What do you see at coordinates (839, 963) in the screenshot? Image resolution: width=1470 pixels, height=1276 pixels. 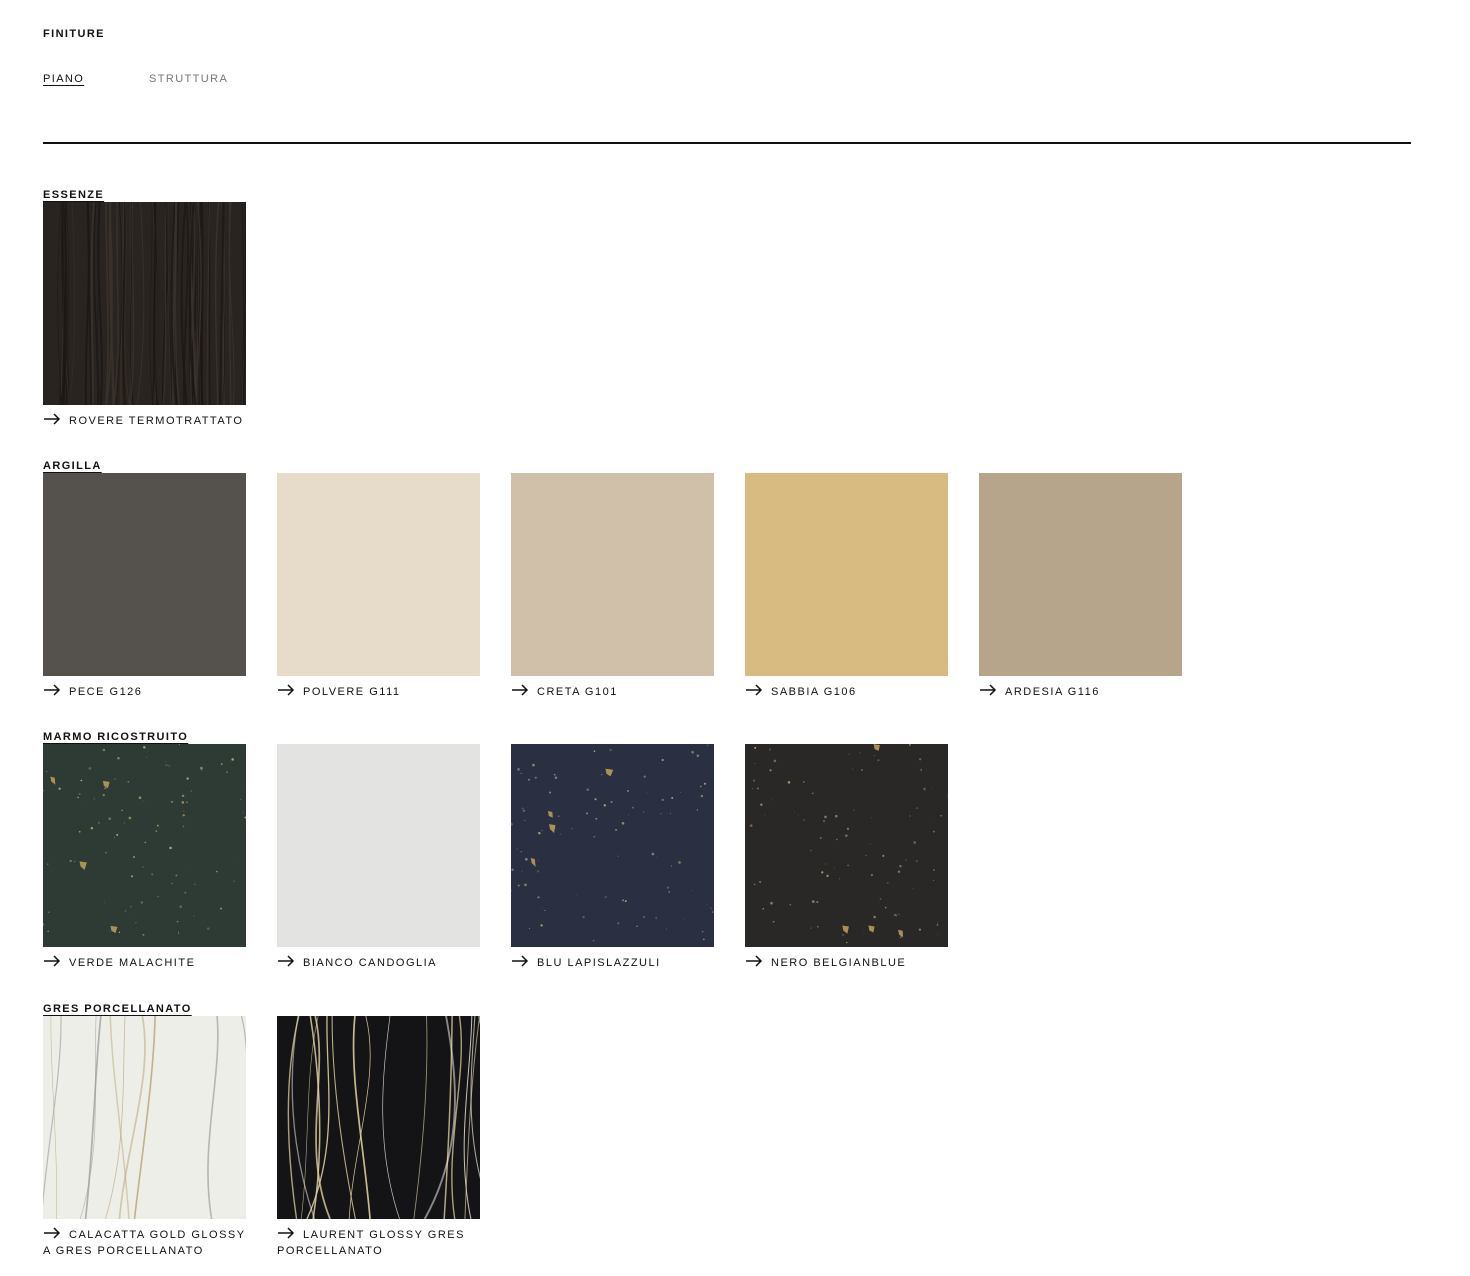 I see `swatch-label: NERO BELGIANBLUE` at bounding box center [839, 963].